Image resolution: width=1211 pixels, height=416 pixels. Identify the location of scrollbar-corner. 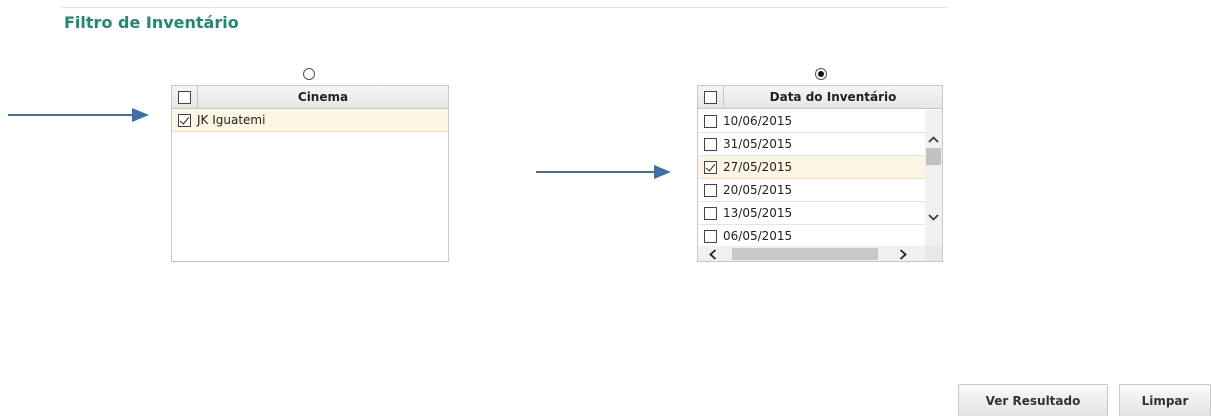
(933, 253).